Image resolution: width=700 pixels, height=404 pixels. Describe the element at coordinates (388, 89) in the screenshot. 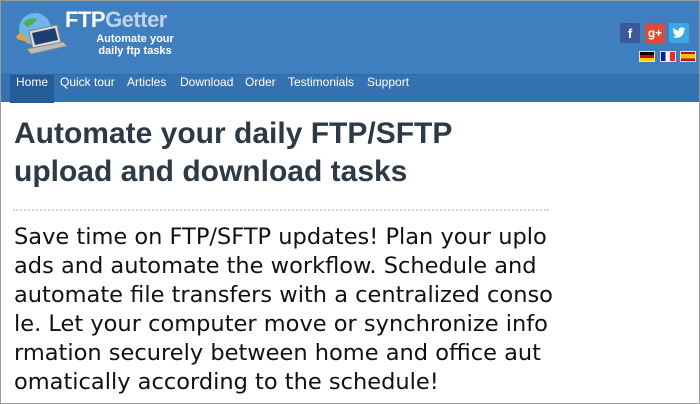

I see `nav-support: Support` at that location.